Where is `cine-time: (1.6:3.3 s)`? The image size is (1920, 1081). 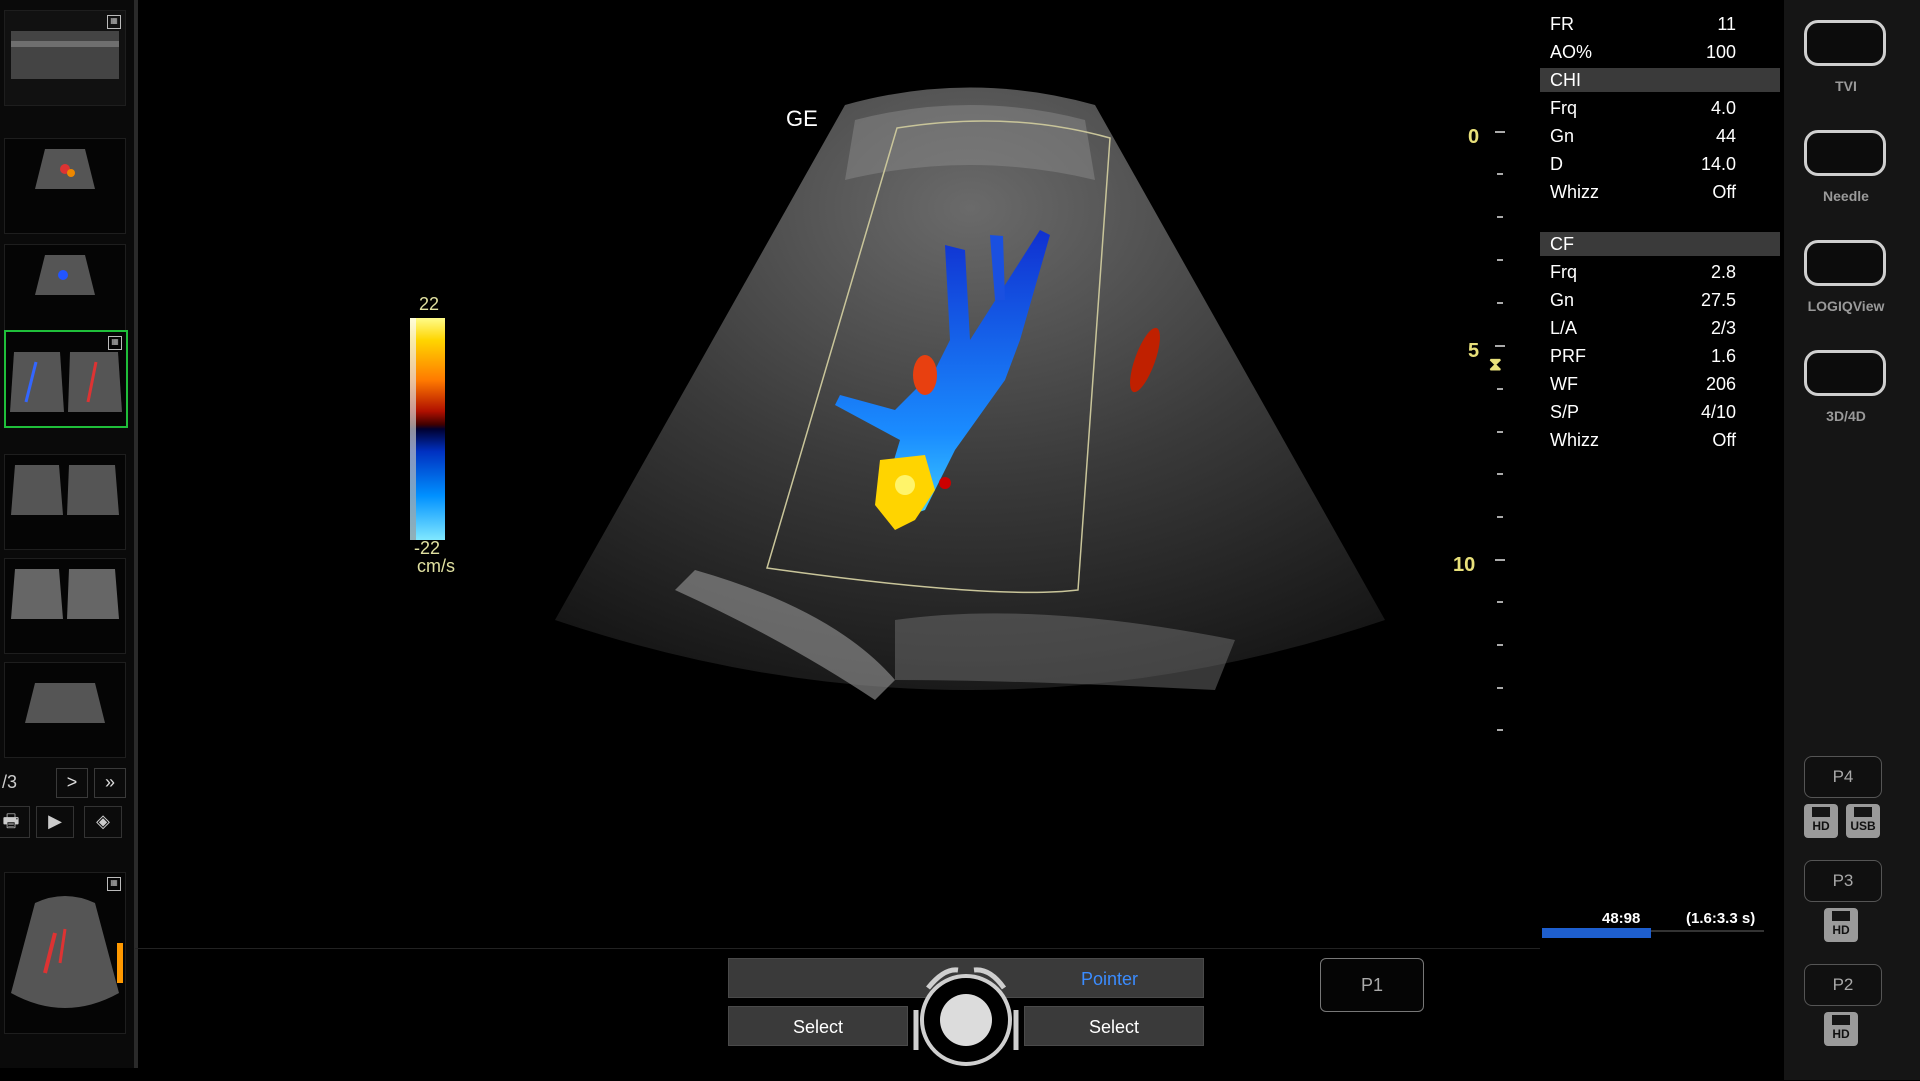
cine-time: (1.6:3.3 s) is located at coordinates (1721, 918).